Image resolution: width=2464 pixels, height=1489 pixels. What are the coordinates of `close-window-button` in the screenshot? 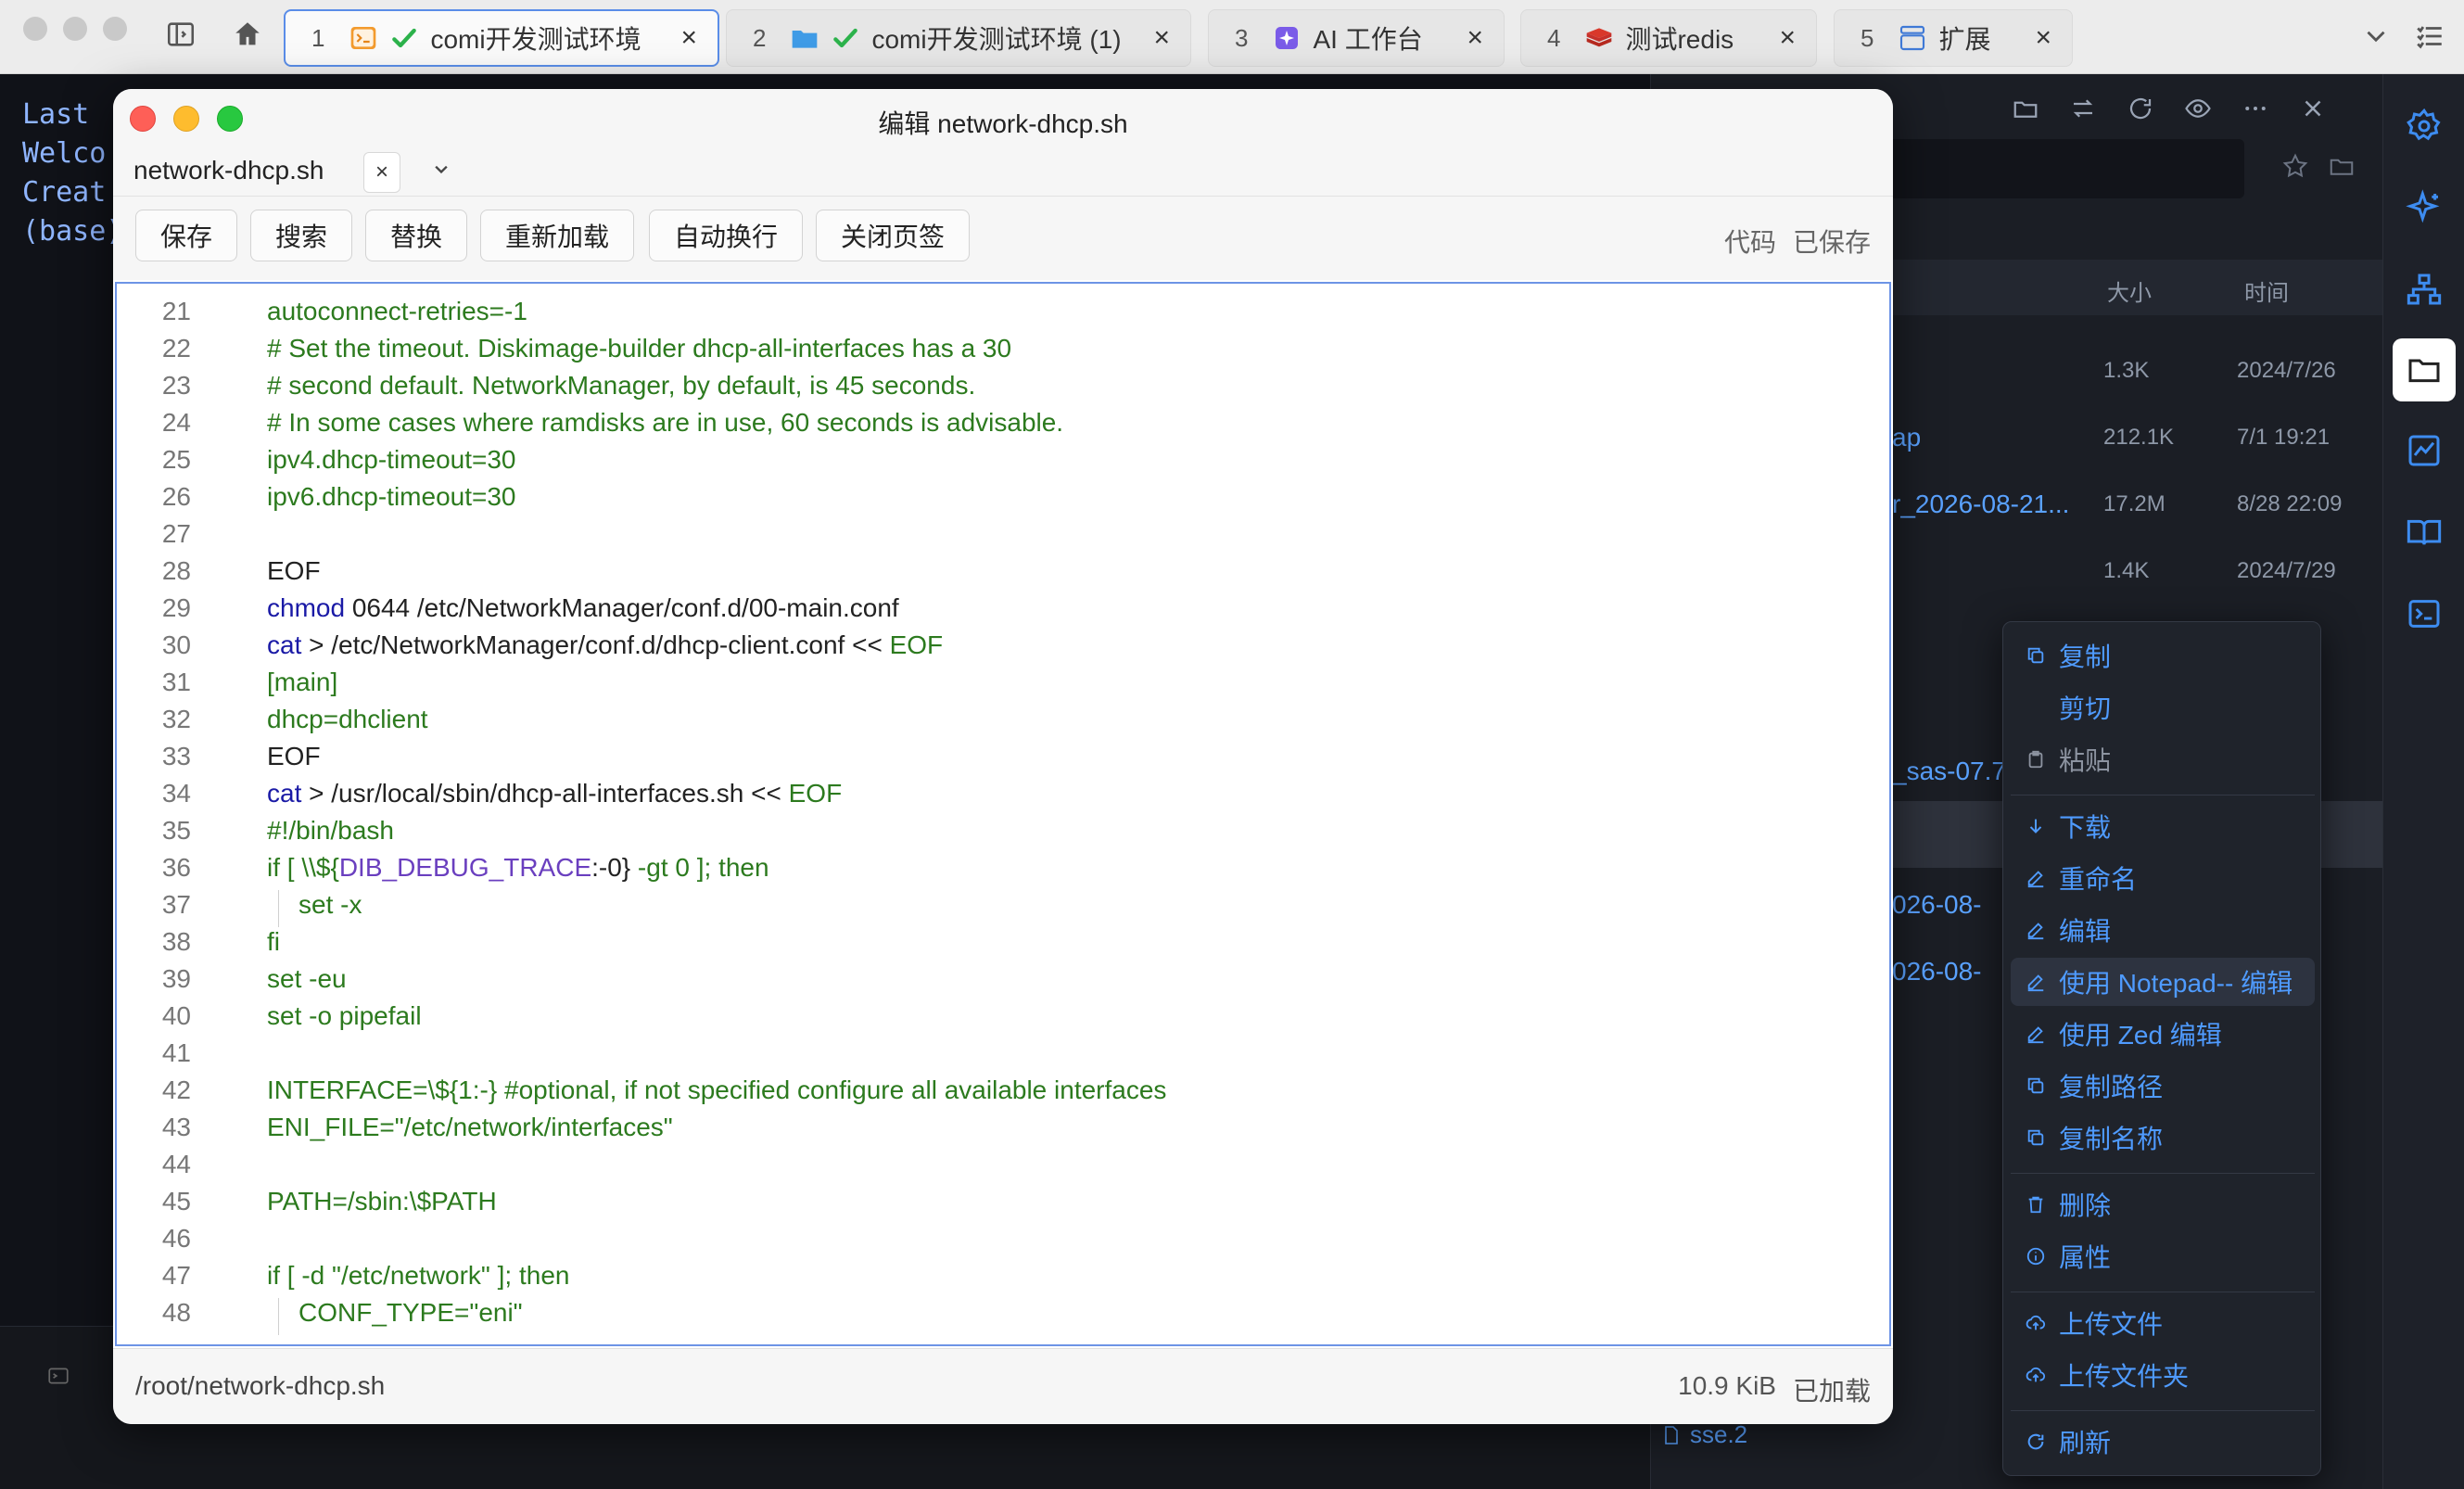 It's located at (35, 29).